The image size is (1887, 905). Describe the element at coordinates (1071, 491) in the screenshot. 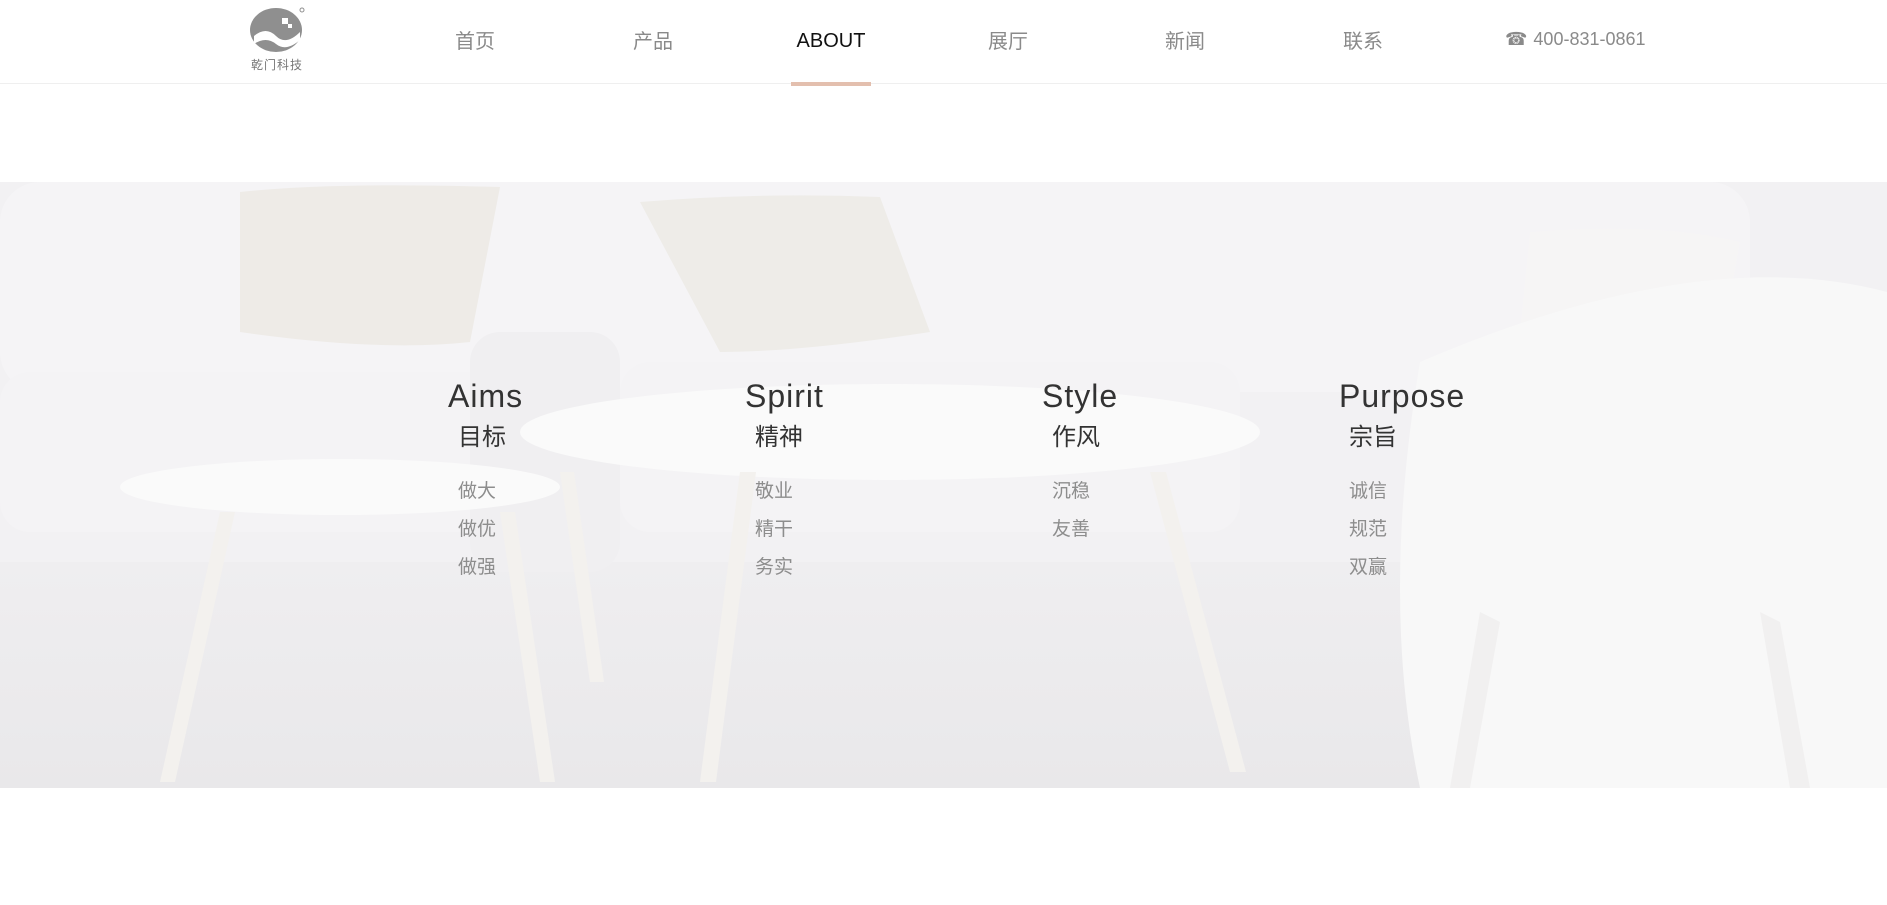

I see `value-item: 沉稳` at that location.